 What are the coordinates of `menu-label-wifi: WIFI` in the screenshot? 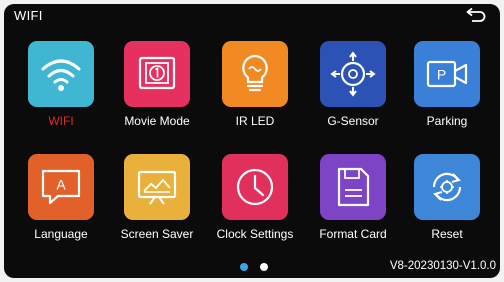 It's located at (61, 121).